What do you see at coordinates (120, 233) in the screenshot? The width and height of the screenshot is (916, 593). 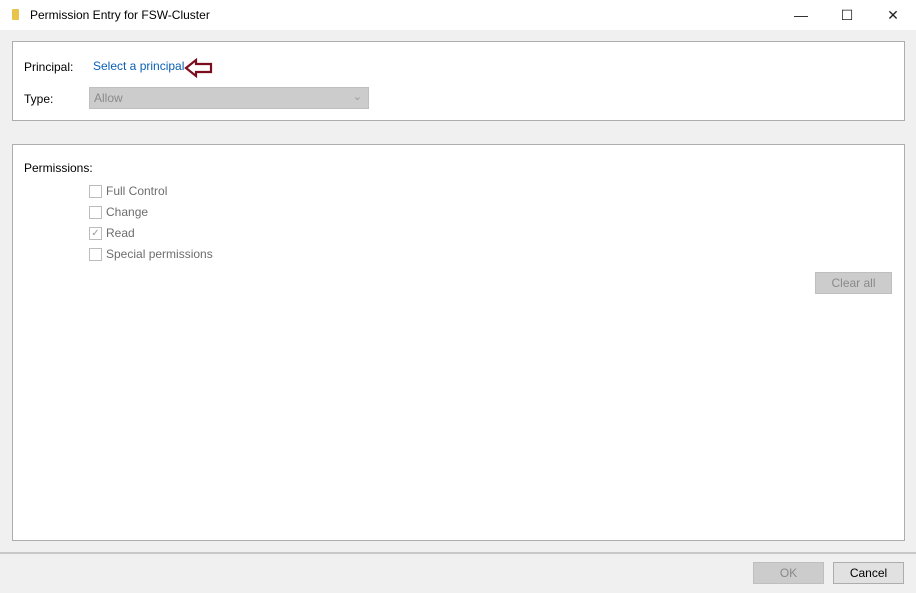 I see `checkbox-label: Read` at bounding box center [120, 233].